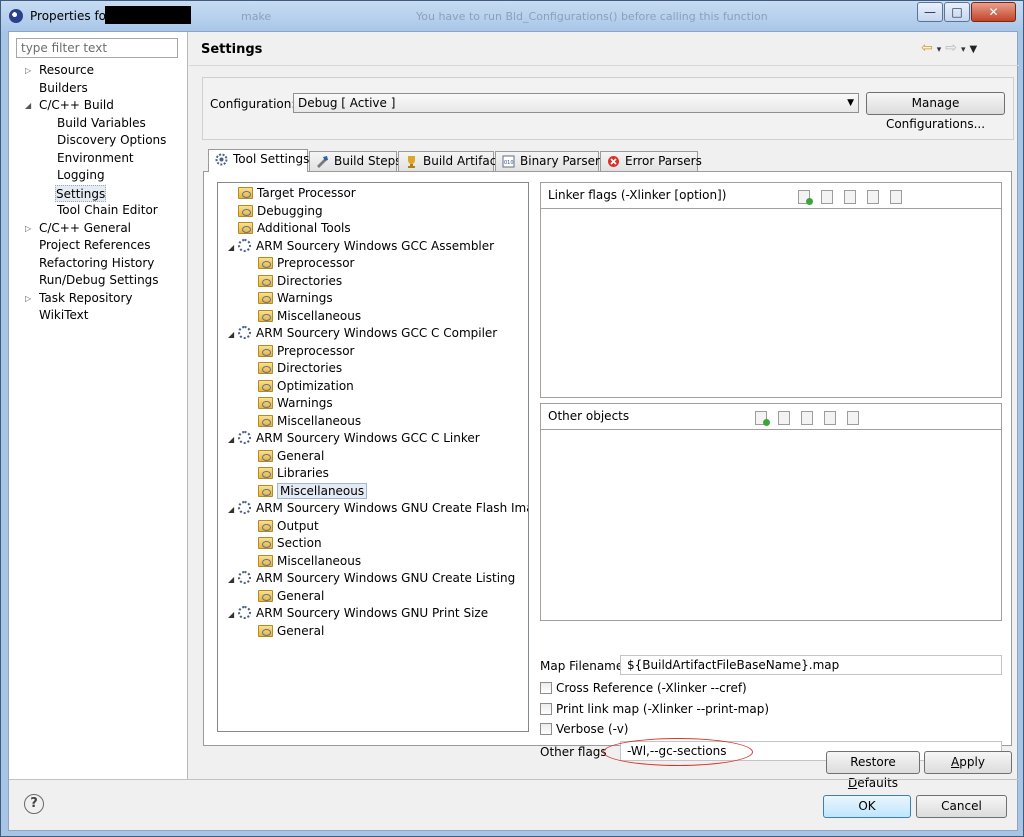 This screenshot has width=1024, height=837. What do you see at coordinates (78, 228) in the screenshot?
I see `sidebar-item-c-c-general: ▷ C/C++ General` at bounding box center [78, 228].